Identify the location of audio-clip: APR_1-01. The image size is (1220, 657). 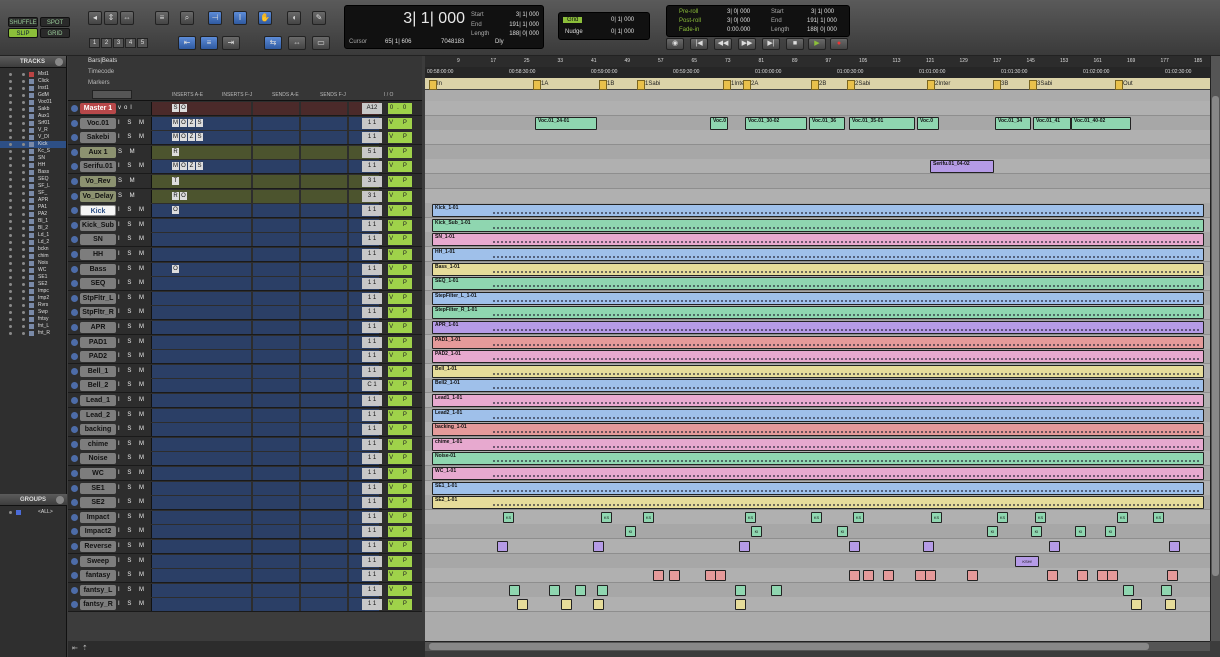
(818, 327).